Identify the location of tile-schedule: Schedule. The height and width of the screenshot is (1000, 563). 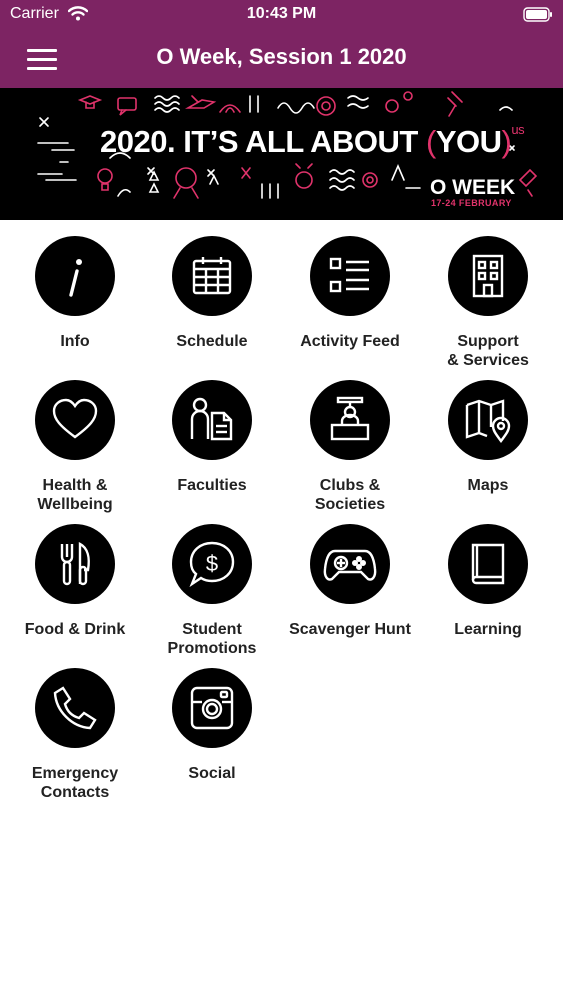
(212, 293).